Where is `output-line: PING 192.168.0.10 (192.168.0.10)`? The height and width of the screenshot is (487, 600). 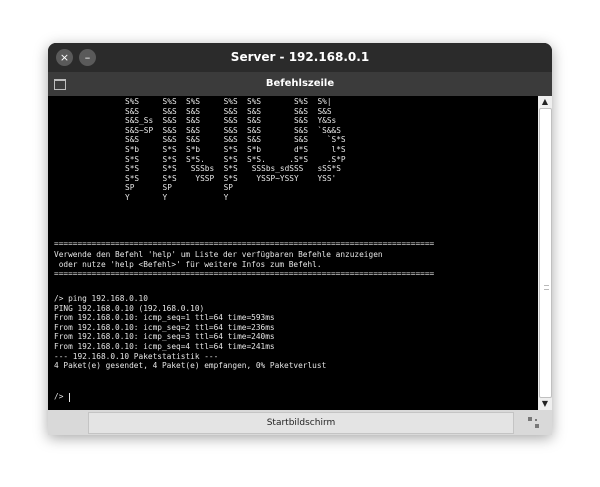
output-line: PING 192.168.0.10 (192.168.0.10) is located at coordinates (129, 308).